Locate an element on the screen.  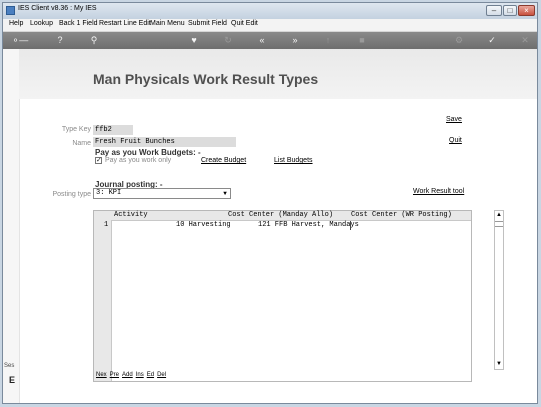
left-strip is located at coordinates (11, 226).